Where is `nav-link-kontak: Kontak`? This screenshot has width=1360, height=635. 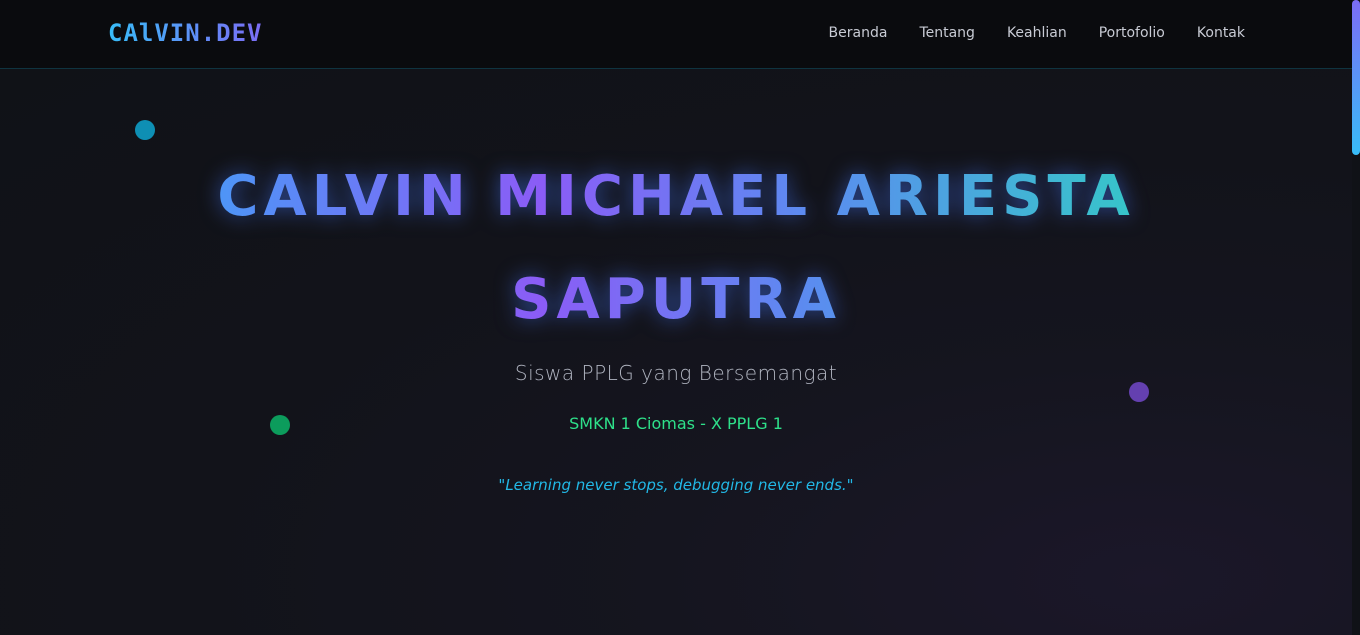
nav-link-kontak: Kontak is located at coordinates (1221, 33).